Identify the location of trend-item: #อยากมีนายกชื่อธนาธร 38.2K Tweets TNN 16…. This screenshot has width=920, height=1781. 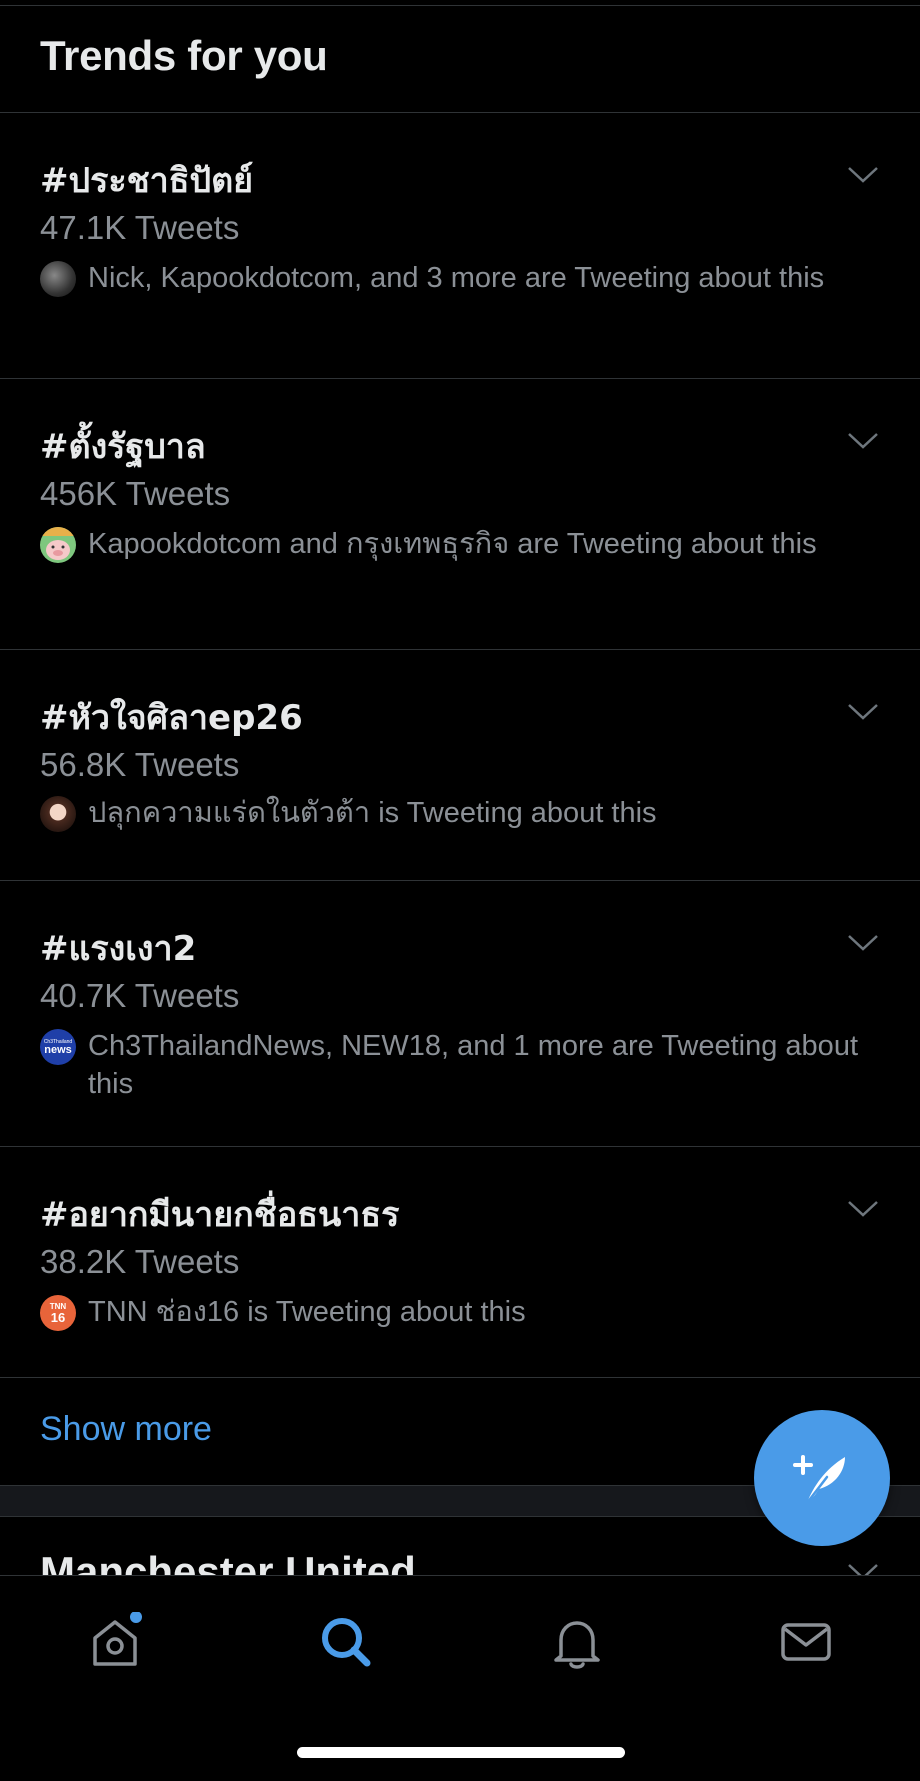
(460, 1262).